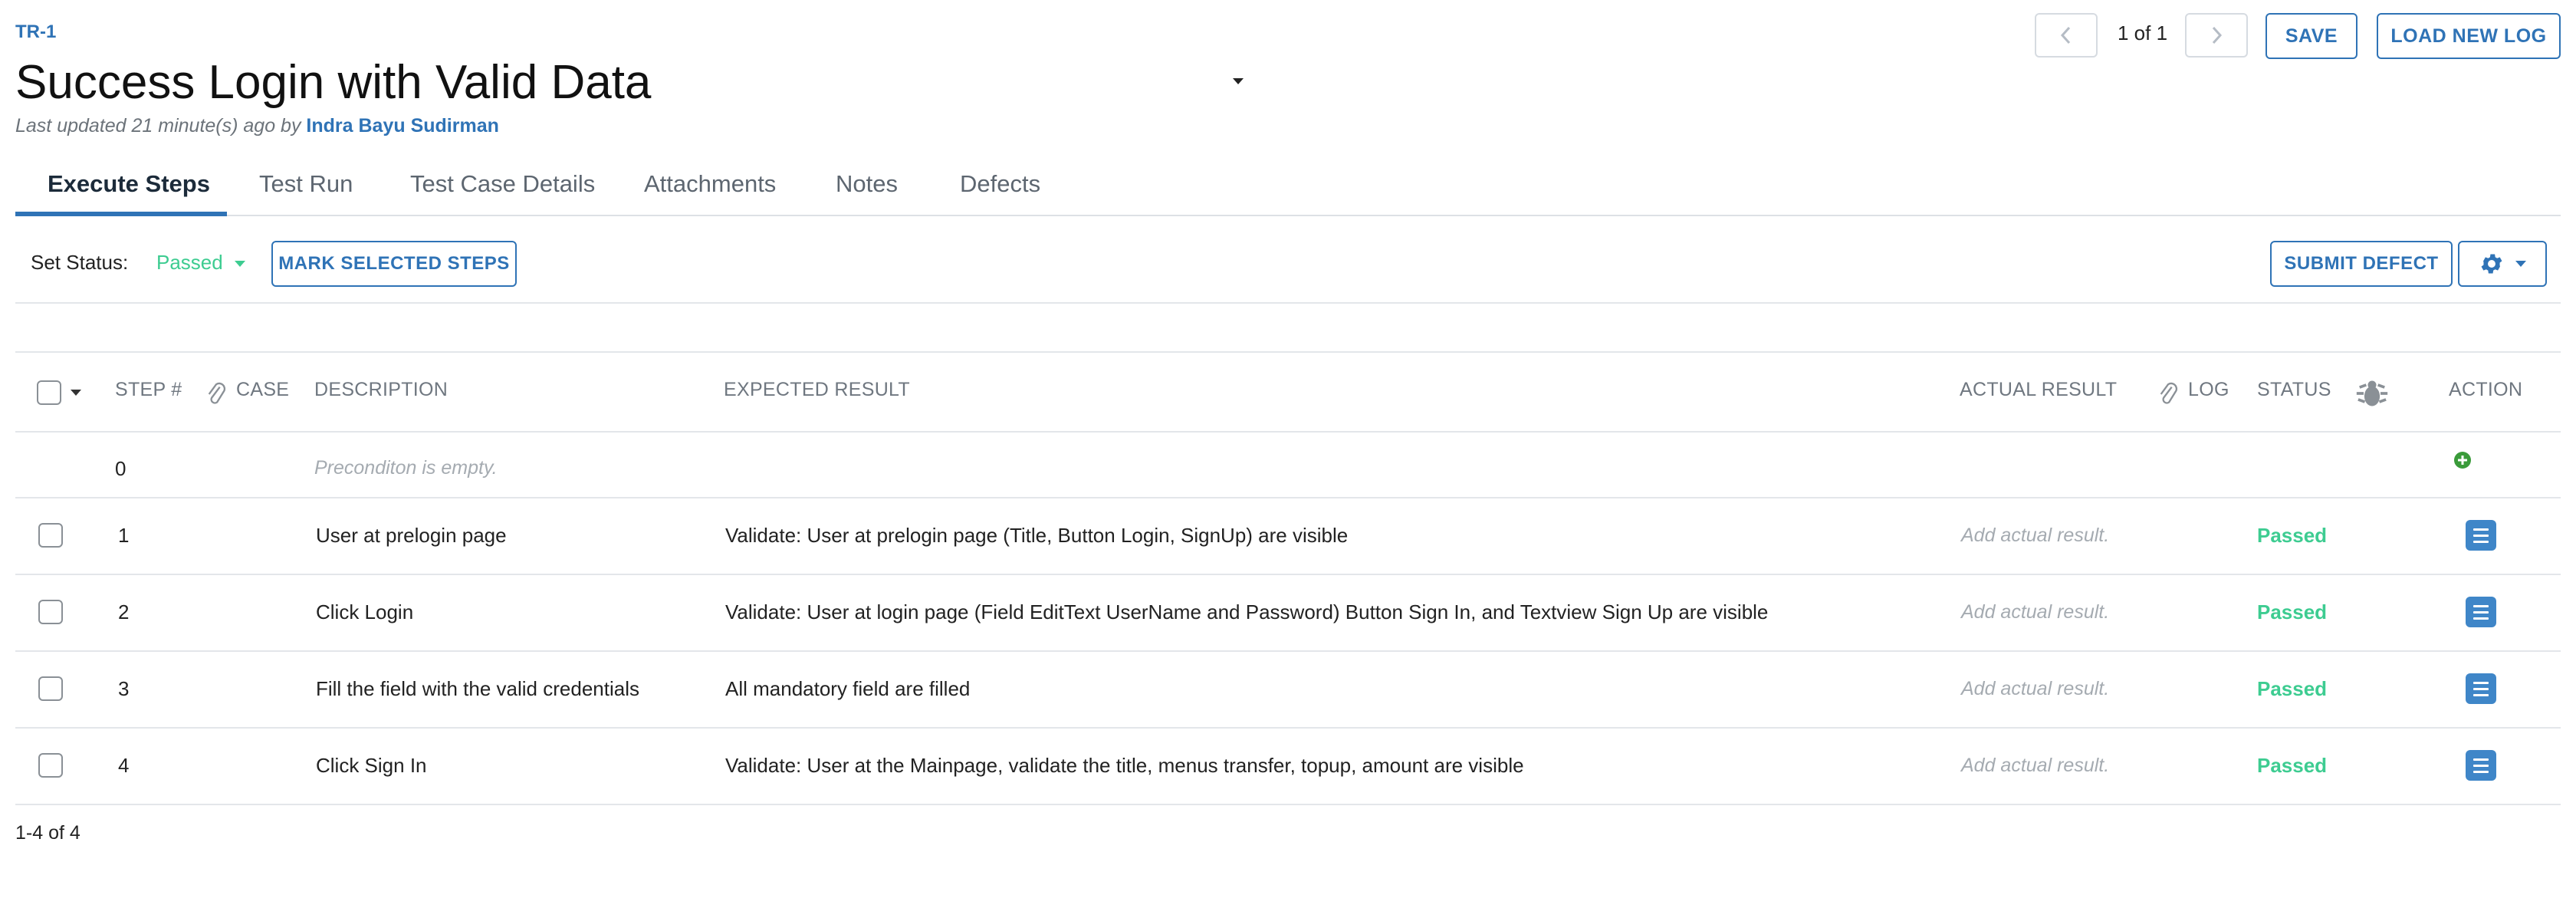  What do you see at coordinates (48, 833) in the screenshot?
I see `pagination-count: 1-4 of 4` at bounding box center [48, 833].